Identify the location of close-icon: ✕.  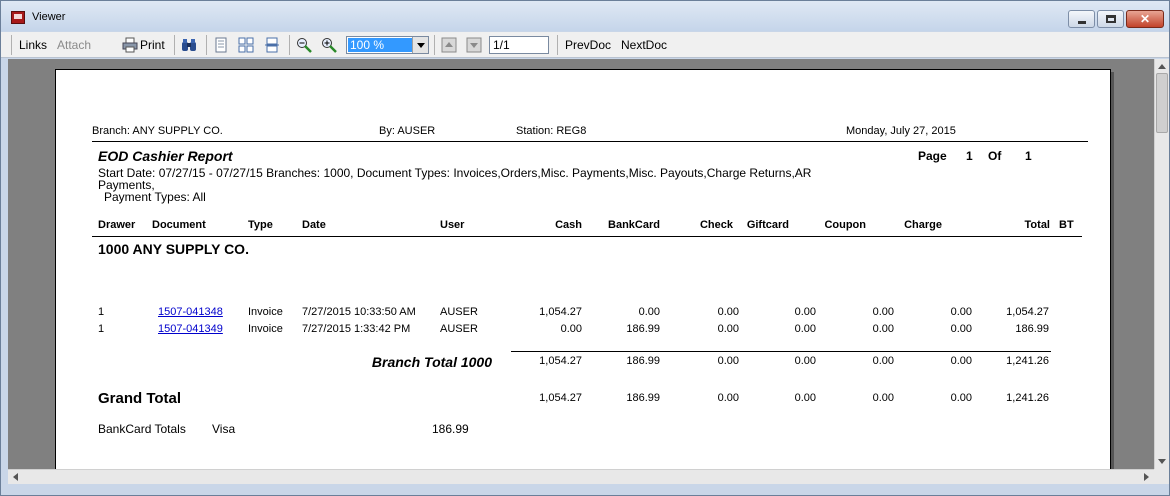
(1145, 19).